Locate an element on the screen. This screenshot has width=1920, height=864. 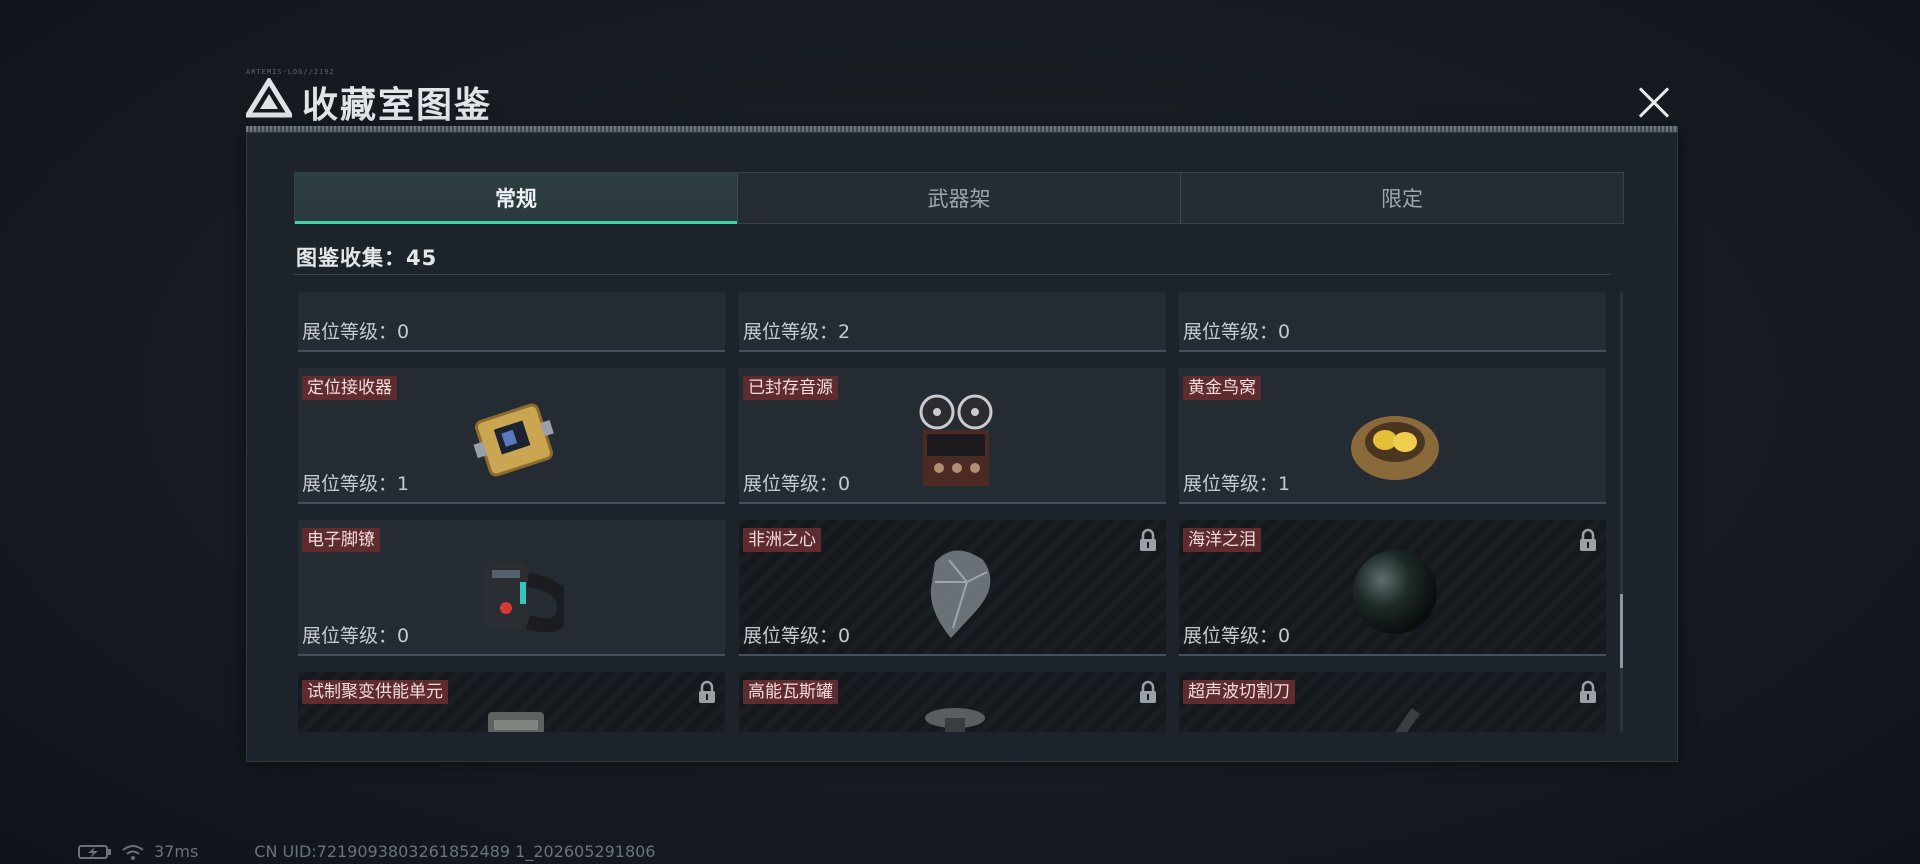
item-name: 超声波切割刀 is located at coordinates (1239, 692).